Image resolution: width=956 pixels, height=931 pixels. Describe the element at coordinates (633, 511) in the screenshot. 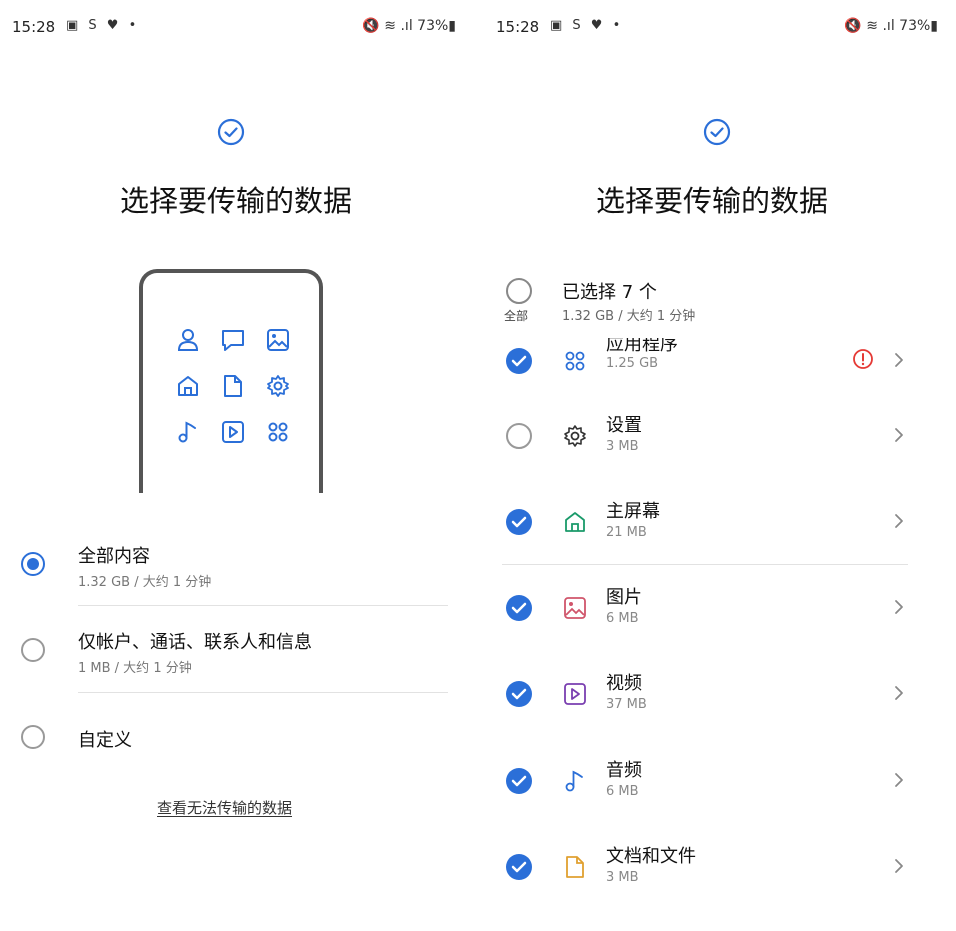

I see `home-screen-label: 主屏幕` at that location.